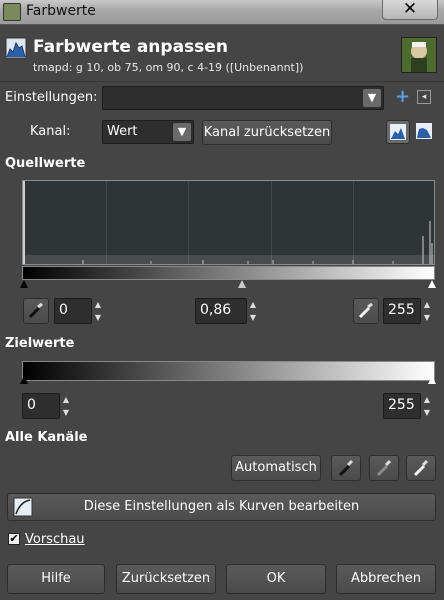 The image size is (444, 600). What do you see at coordinates (424, 97) in the screenshot?
I see `preset-menu-icon: ◂` at bounding box center [424, 97].